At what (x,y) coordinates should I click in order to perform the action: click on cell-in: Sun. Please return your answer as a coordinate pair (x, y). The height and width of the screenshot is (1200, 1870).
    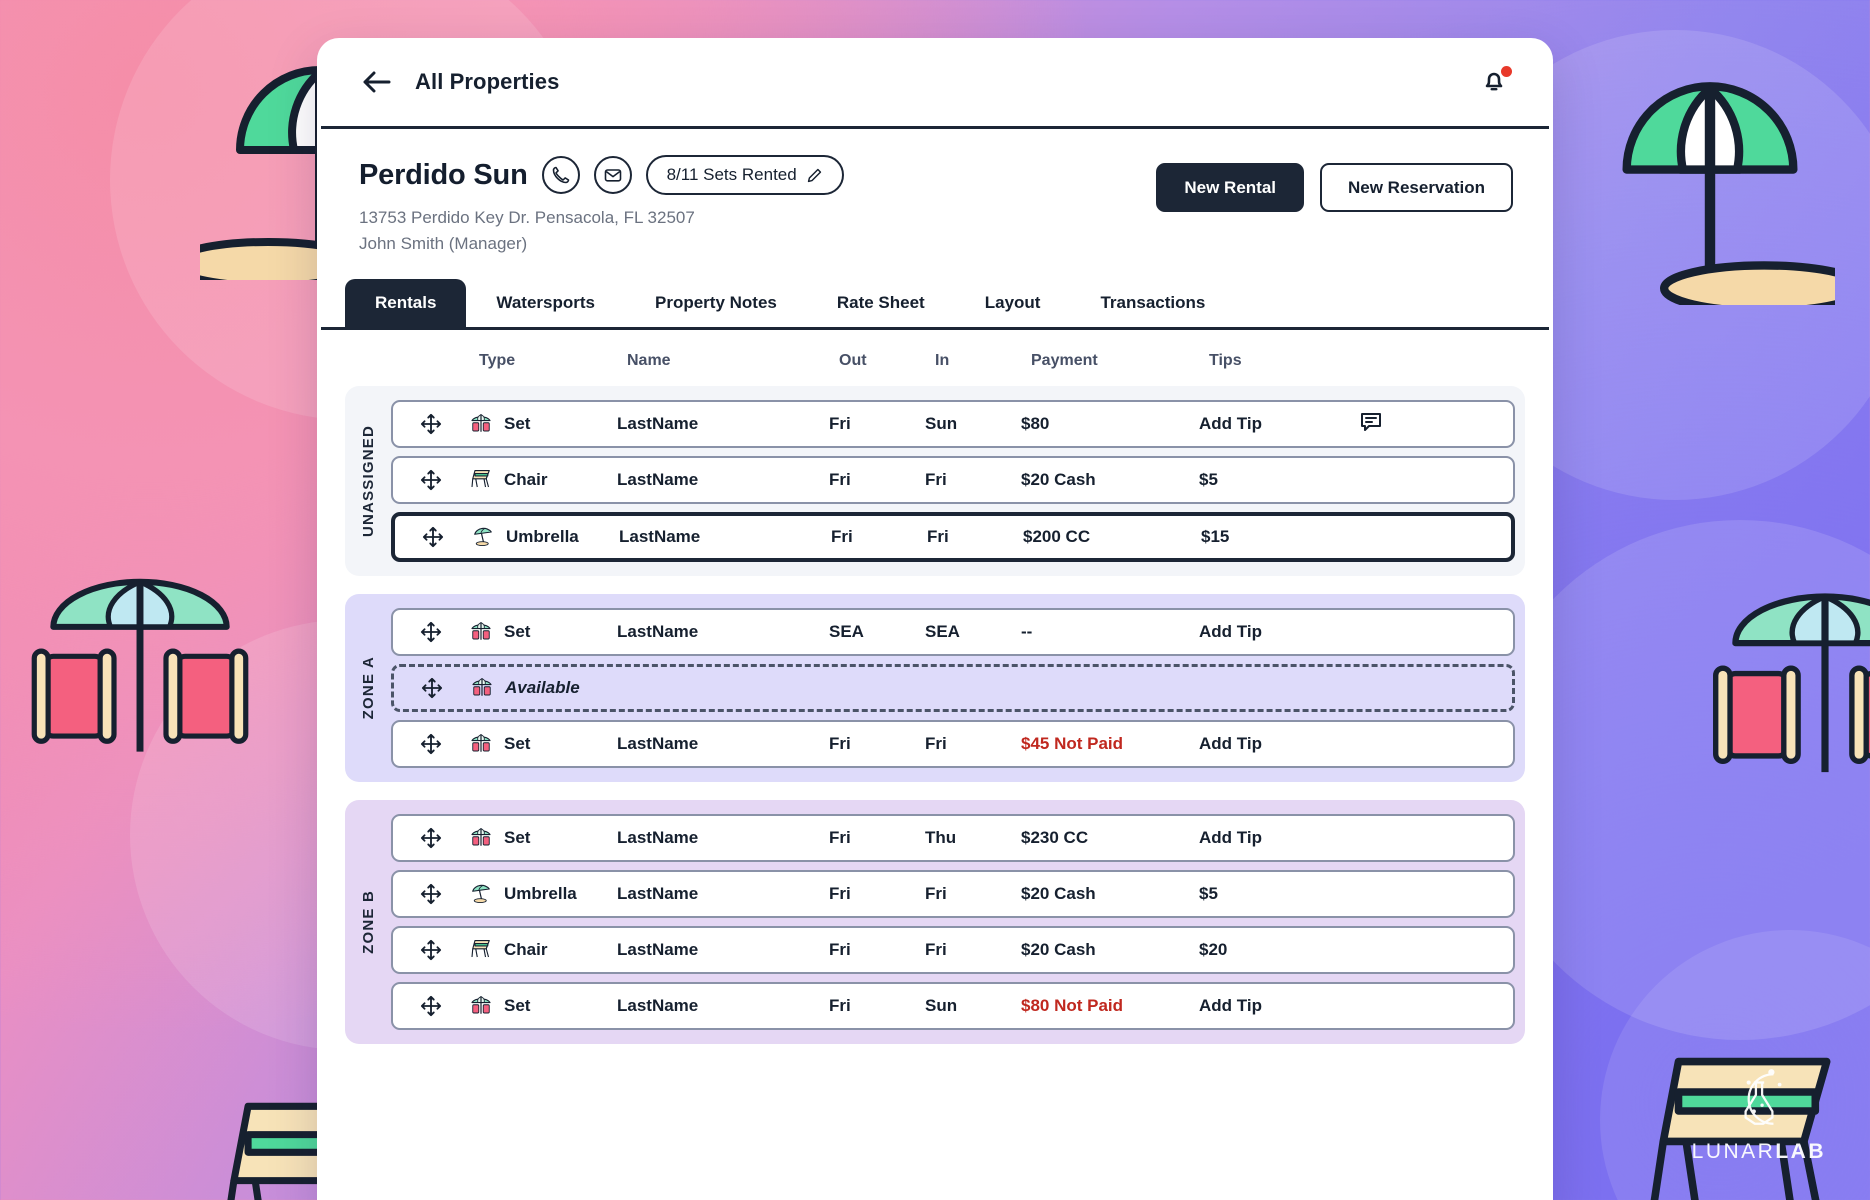
    Looking at the image, I should click on (941, 1005).